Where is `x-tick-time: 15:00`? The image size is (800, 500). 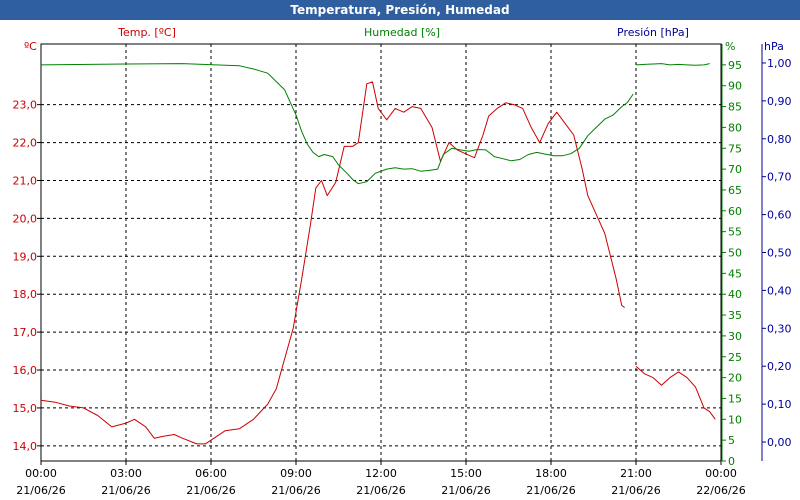 x-tick-time: 15:00 is located at coordinates (466, 473).